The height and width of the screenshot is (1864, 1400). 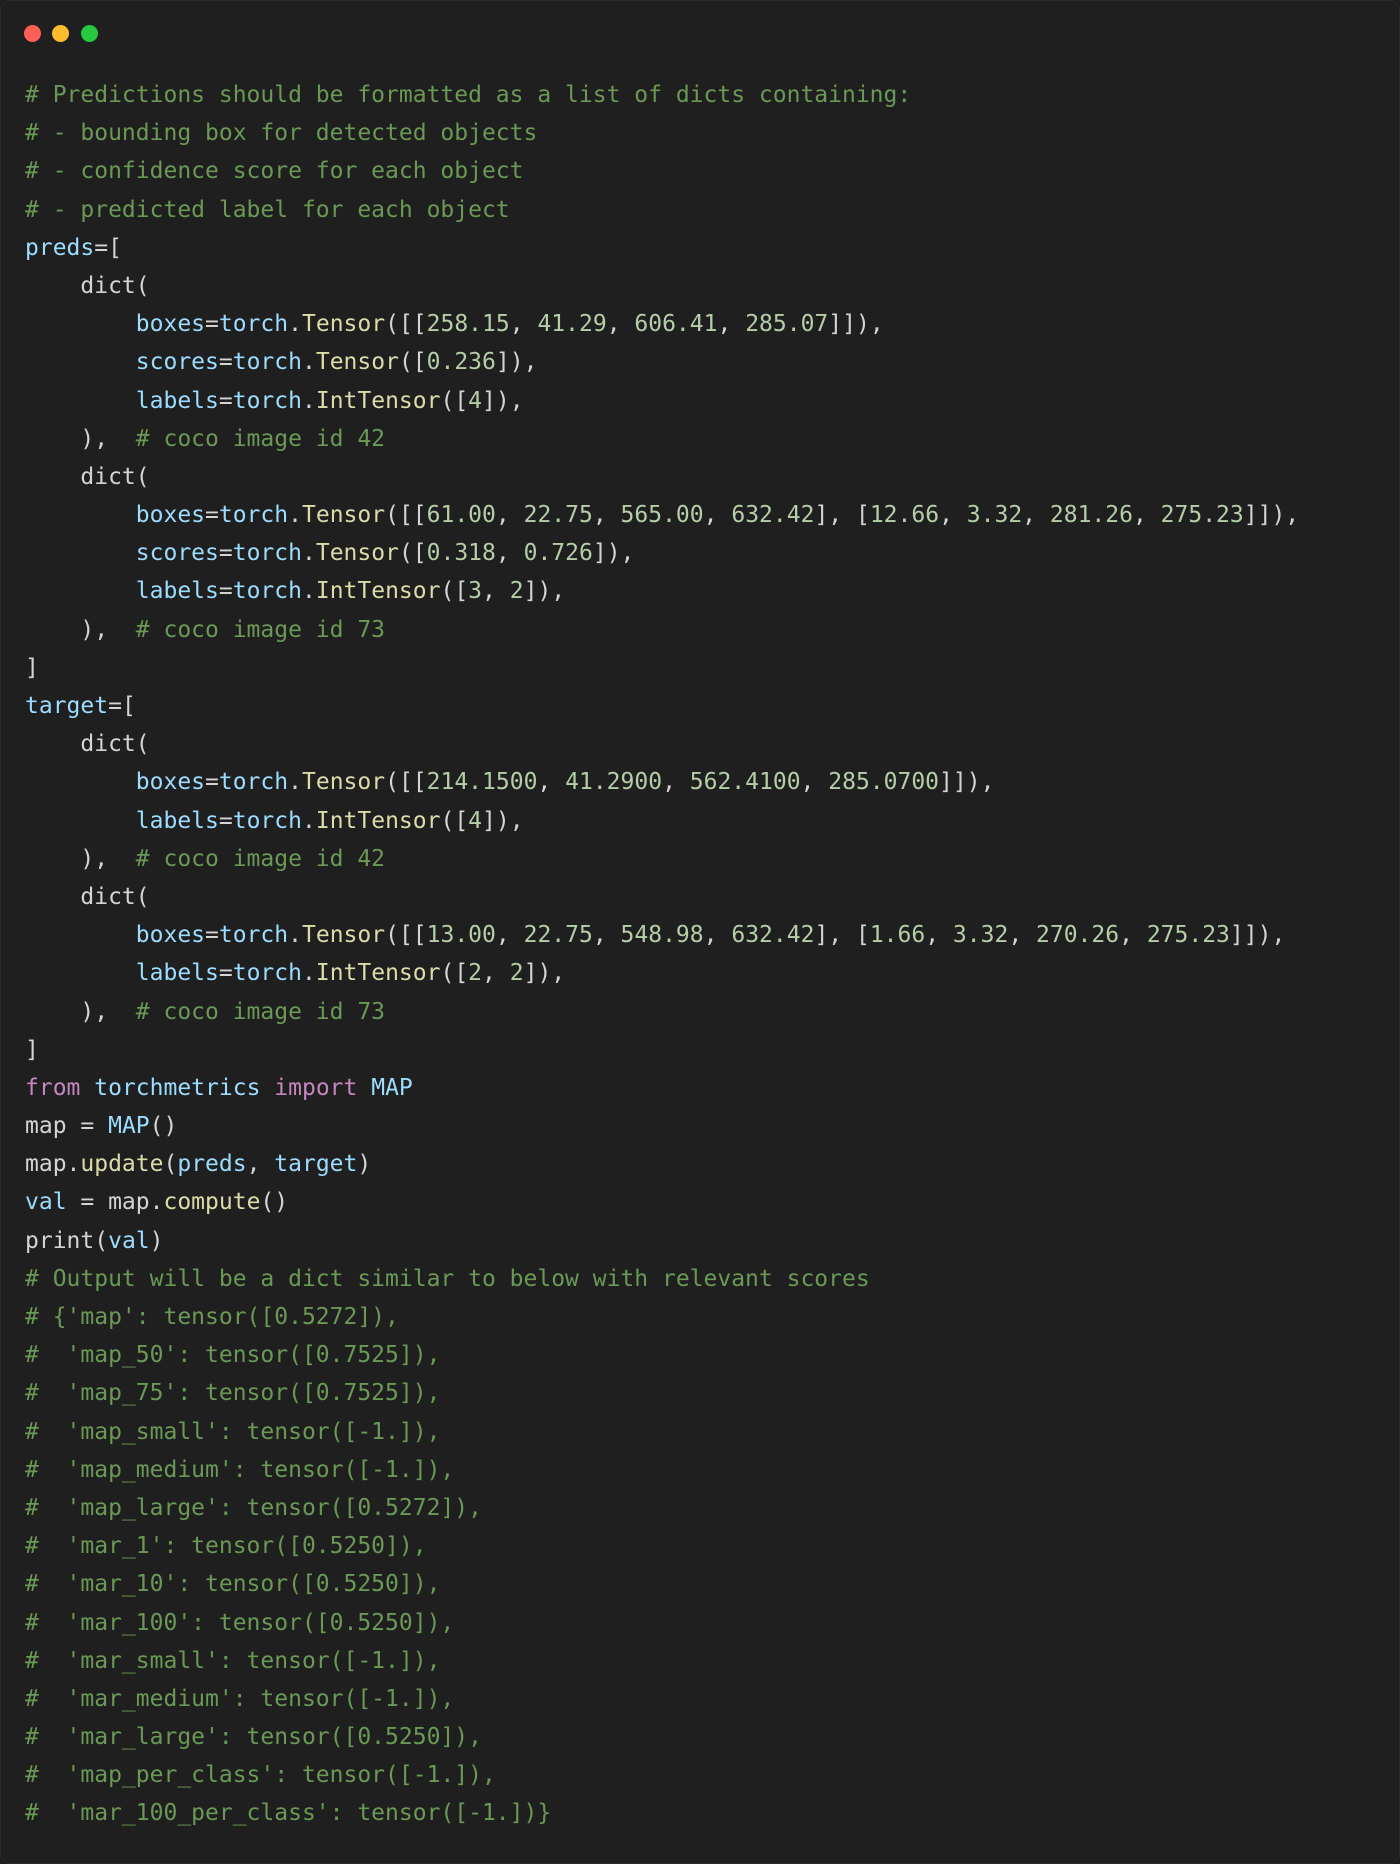 I want to click on token-number: 548.98, so click(x=662, y=935).